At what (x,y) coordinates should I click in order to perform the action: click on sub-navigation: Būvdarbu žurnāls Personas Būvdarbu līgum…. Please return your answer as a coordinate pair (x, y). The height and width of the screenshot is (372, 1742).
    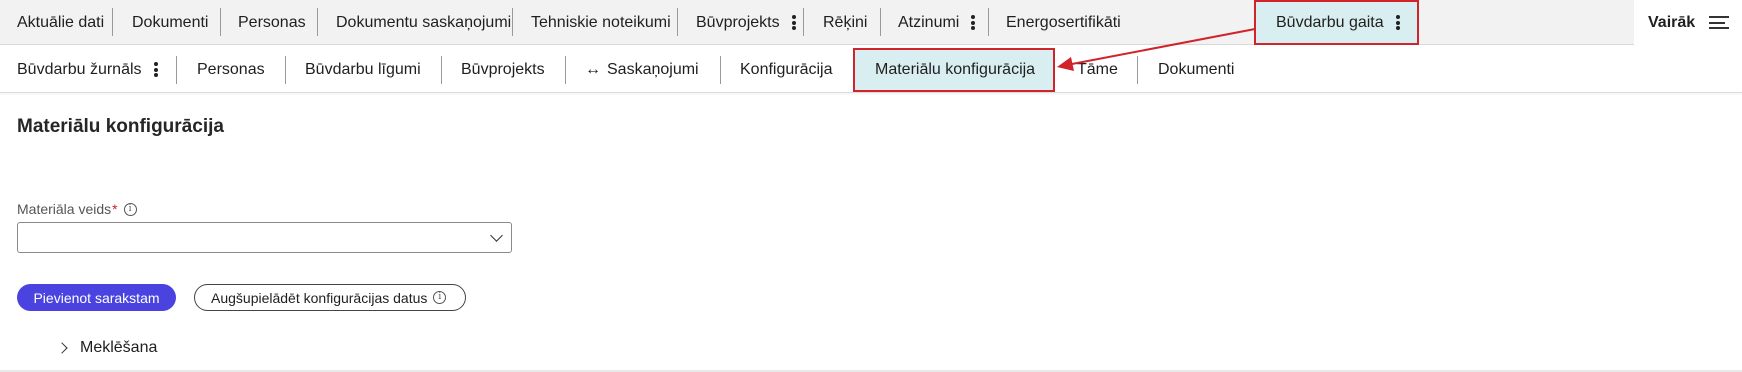
    Looking at the image, I should click on (871, 69).